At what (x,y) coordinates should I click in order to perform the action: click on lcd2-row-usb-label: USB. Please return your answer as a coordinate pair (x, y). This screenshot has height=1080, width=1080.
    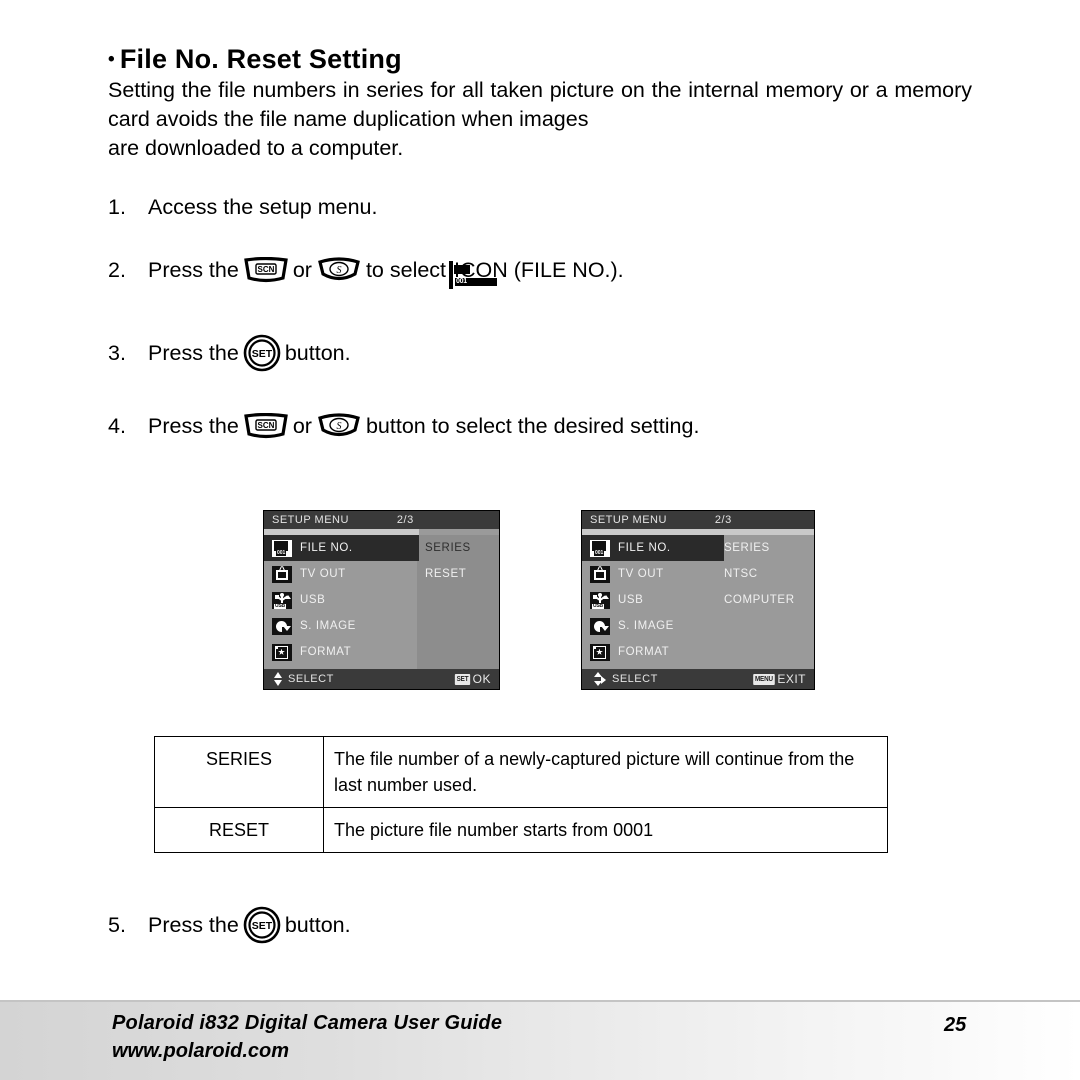
    Looking at the image, I should click on (631, 600).